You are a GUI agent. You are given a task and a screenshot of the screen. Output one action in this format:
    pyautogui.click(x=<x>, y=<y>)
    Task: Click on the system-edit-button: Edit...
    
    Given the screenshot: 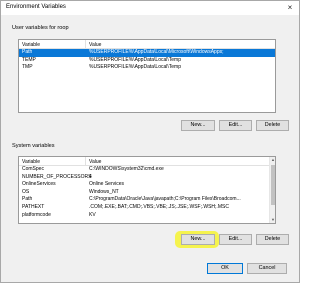 What is the action you would take?
    pyautogui.click(x=235, y=239)
    